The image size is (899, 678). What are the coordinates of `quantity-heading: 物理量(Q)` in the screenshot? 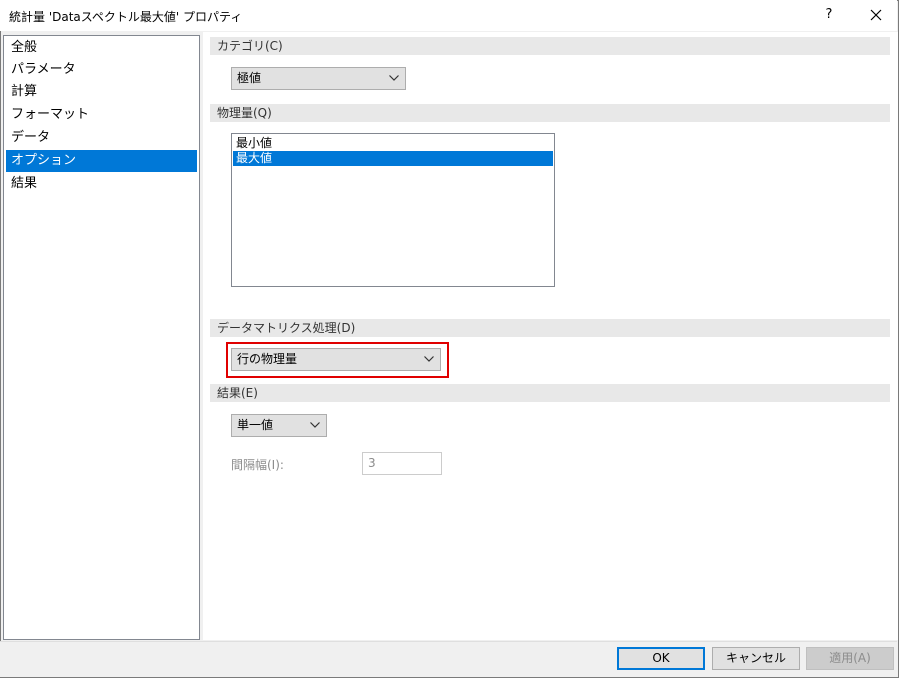 It's located at (550, 113).